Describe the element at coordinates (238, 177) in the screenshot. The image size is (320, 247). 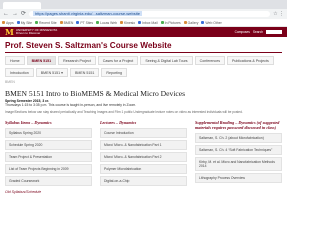
I see `list-item: Lithography Process Overview` at that location.